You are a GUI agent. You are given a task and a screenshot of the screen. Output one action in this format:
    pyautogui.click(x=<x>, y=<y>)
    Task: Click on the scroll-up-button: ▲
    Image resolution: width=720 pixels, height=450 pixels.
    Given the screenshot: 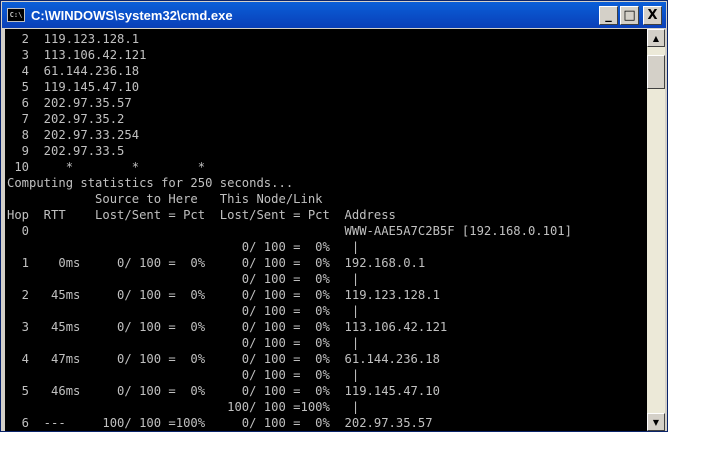 What is the action you would take?
    pyautogui.click(x=656, y=38)
    